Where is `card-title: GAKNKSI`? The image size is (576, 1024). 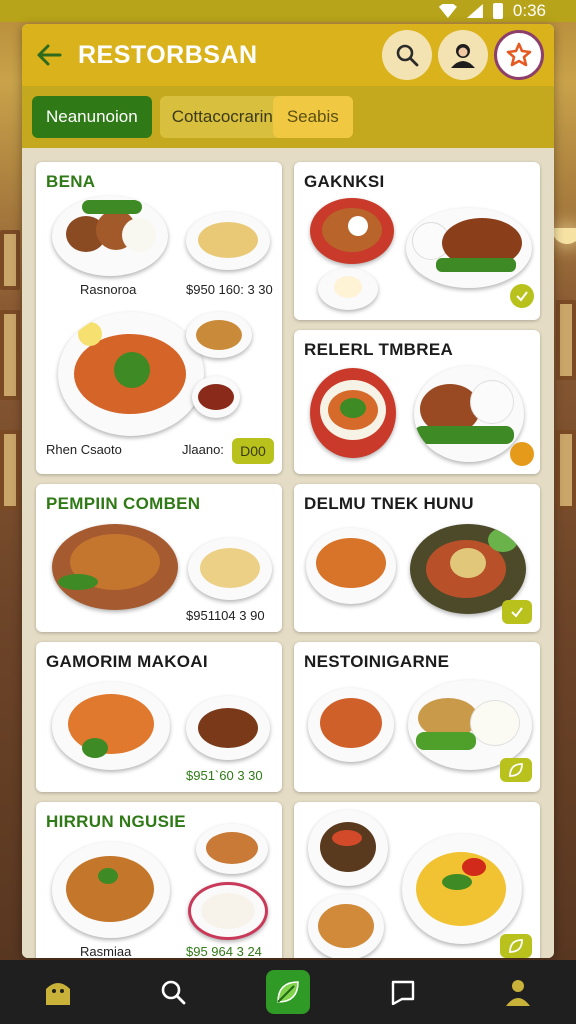
card-title: GAKNKSI is located at coordinates (344, 181).